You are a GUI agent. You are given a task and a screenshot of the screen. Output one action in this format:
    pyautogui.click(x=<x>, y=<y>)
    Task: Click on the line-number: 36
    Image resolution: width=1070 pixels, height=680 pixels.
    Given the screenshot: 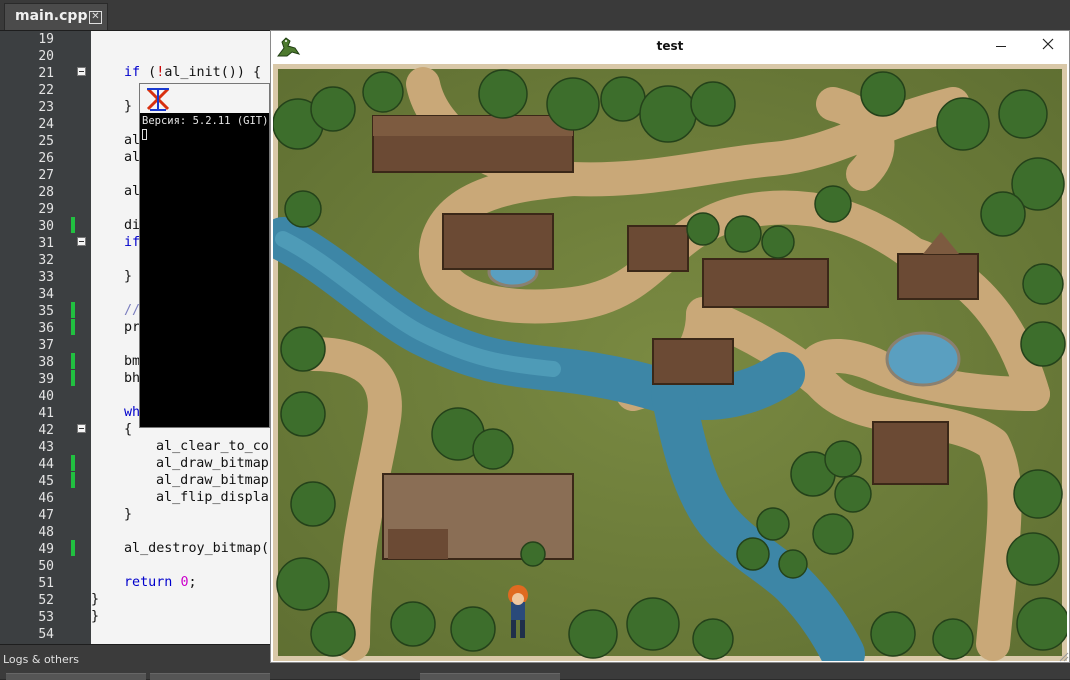 What is the action you would take?
    pyautogui.click(x=46, y=328)
    